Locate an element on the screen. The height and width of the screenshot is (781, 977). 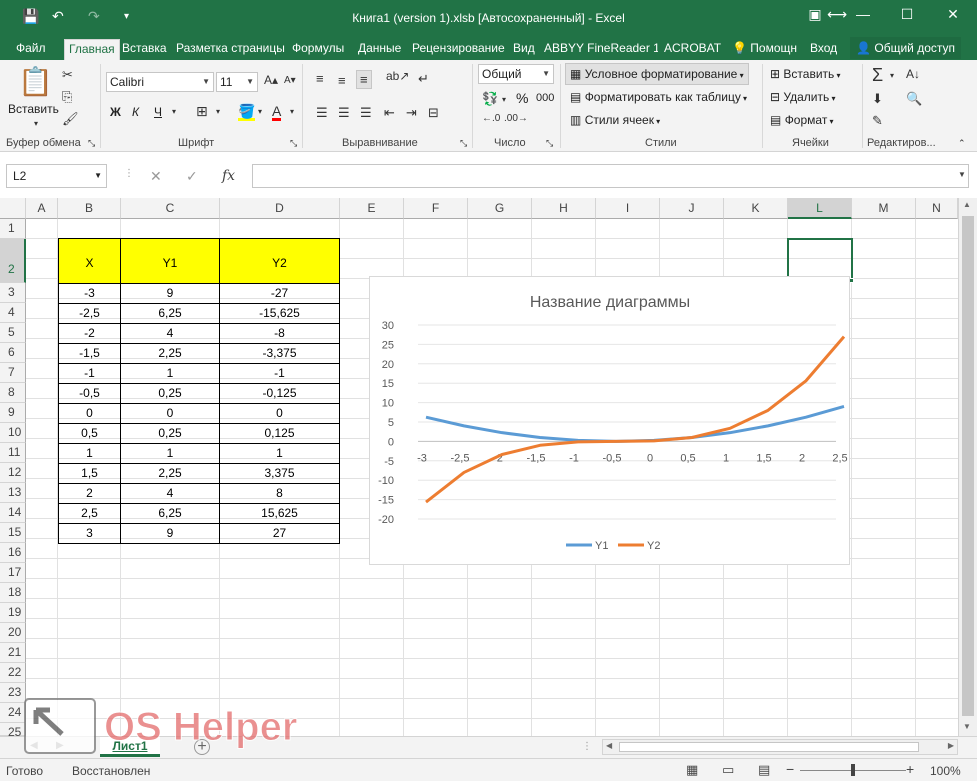
sign-in-link: Вход is located at coordinates (823, 49).